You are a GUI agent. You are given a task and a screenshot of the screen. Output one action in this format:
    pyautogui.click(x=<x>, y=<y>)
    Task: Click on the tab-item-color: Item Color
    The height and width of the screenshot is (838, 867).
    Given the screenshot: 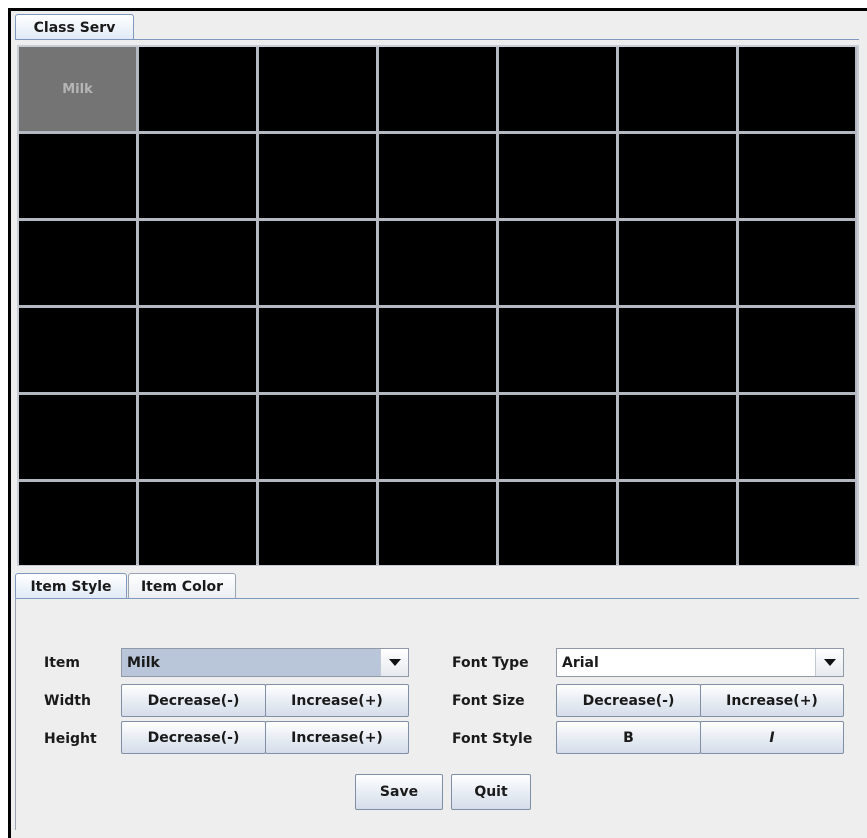 What is the action you would take?
    pyautogui.click(x=182, y=586)
    